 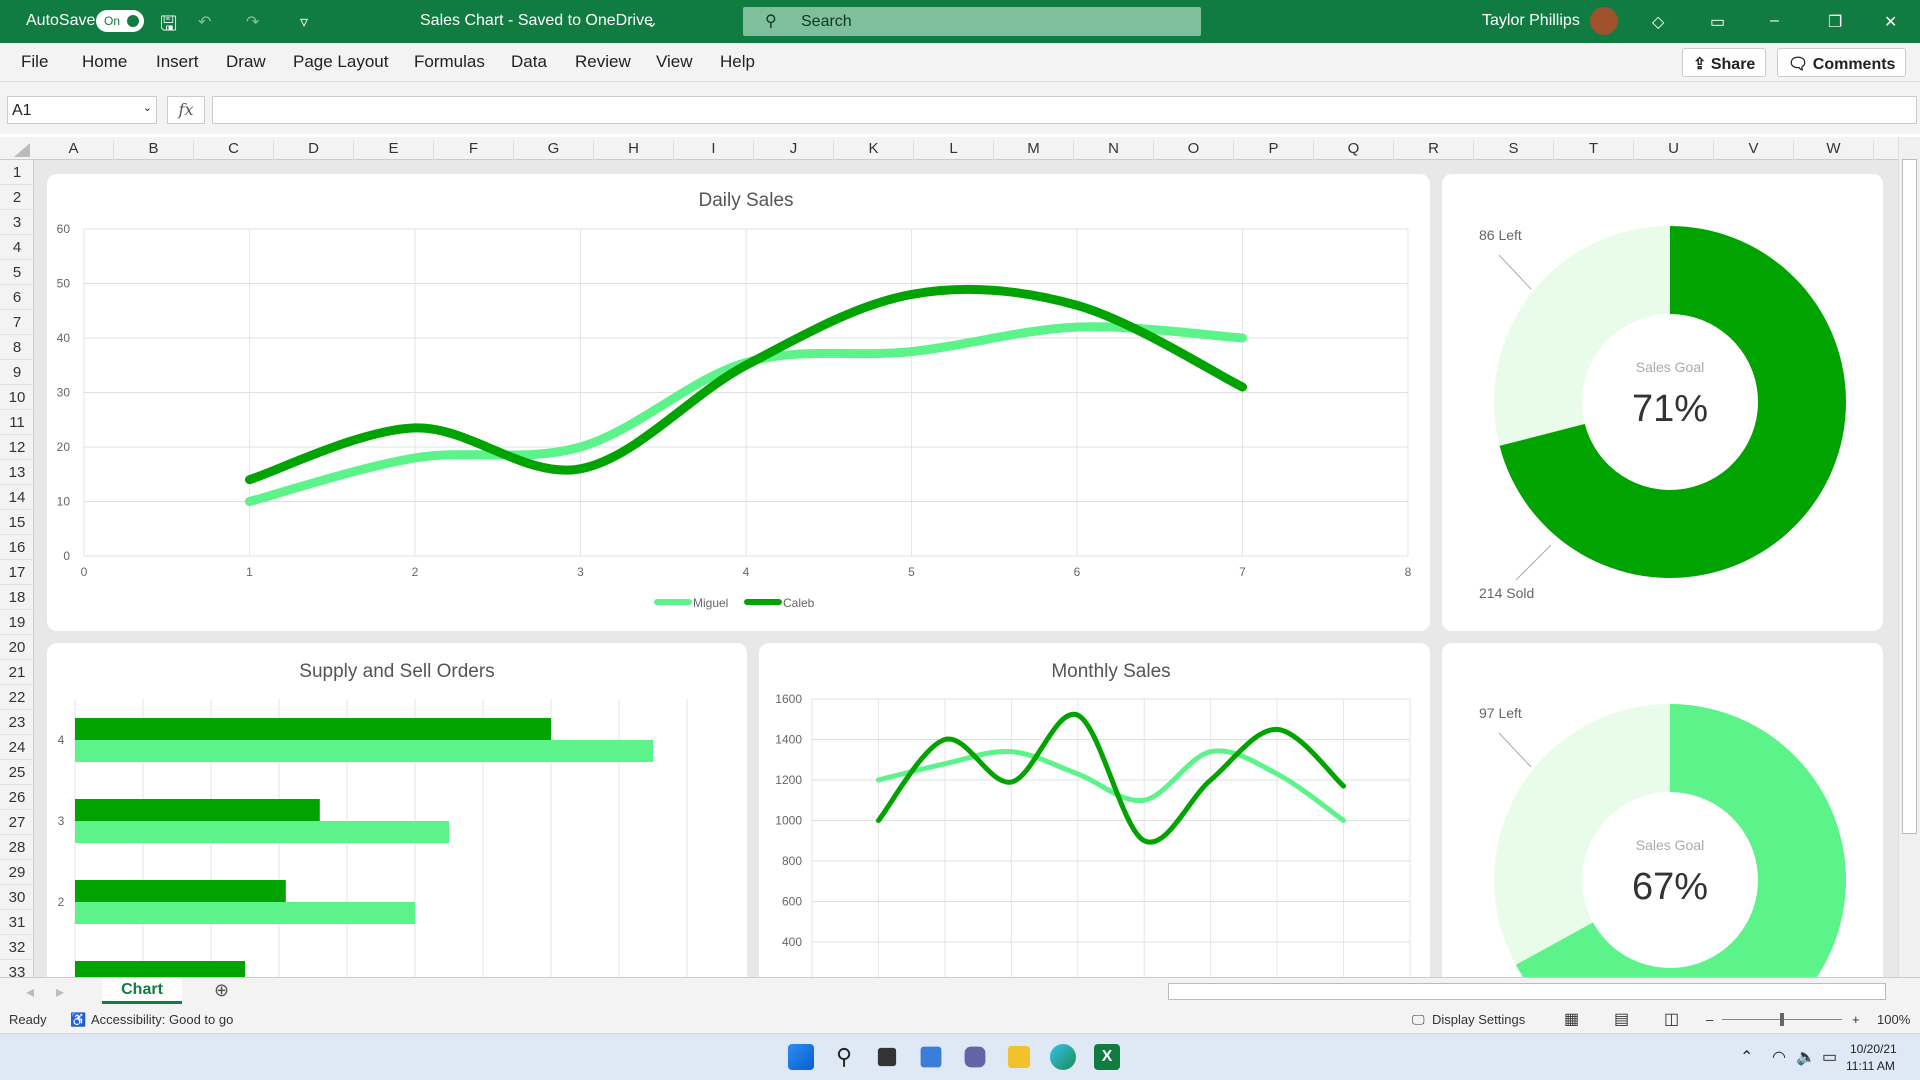 What do you see at coordinates (1514, 150) in the screenshot?
I see `column-header: S` at bounding box center [1514, 150].